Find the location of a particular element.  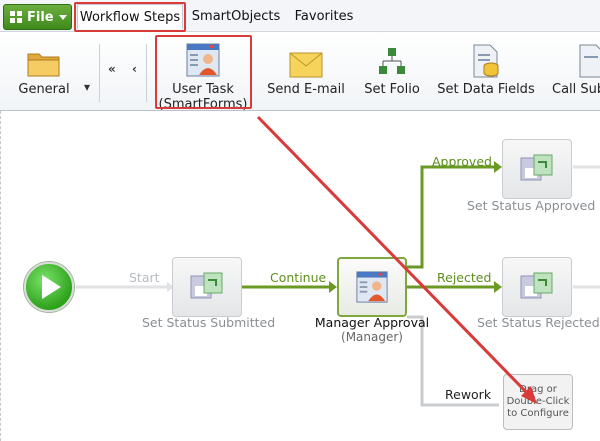

set-data-fields-label: Set Data Fields is located at coordinates (486, 89).